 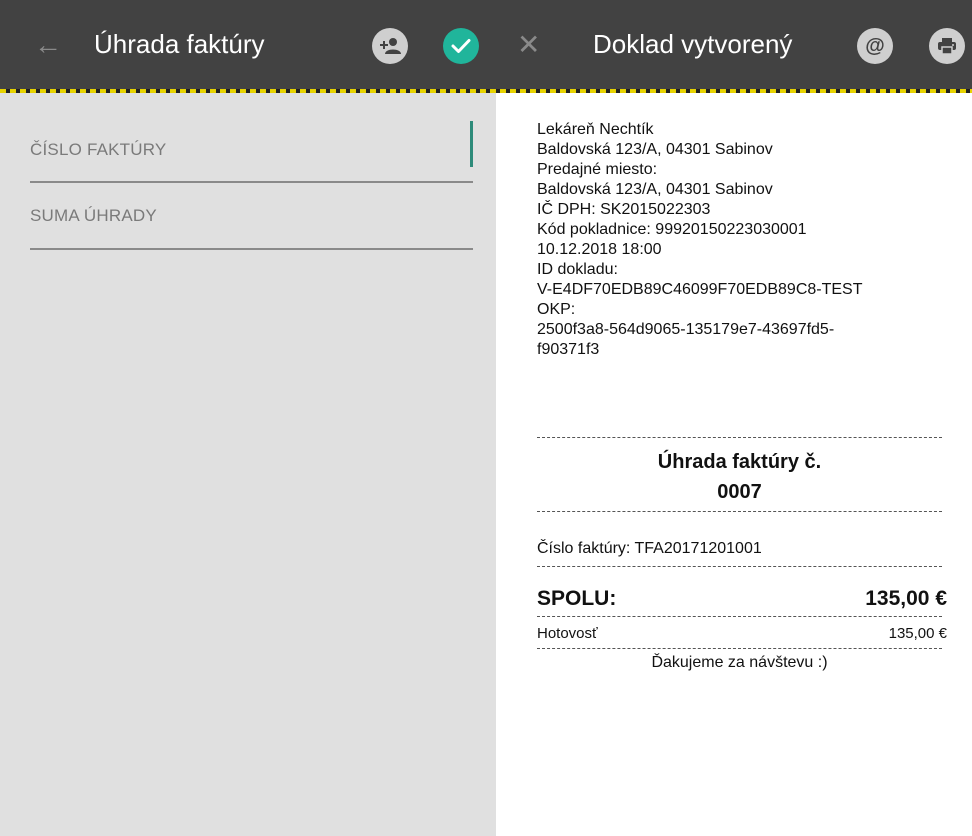 I want to click on receipt-header-line: Kód pokladnice: 99920150223030001, so click(x=672, y=229).